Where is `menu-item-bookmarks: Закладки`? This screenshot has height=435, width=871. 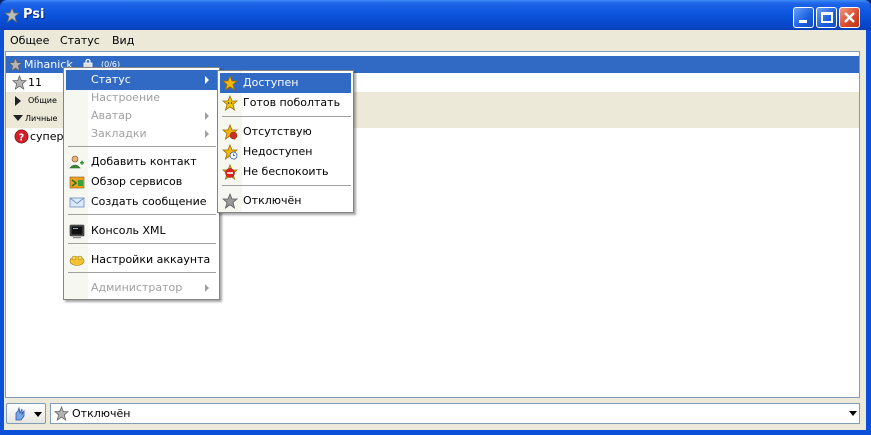
menu-item-bookmarks: Закладки is located at coordinates (141, 134).